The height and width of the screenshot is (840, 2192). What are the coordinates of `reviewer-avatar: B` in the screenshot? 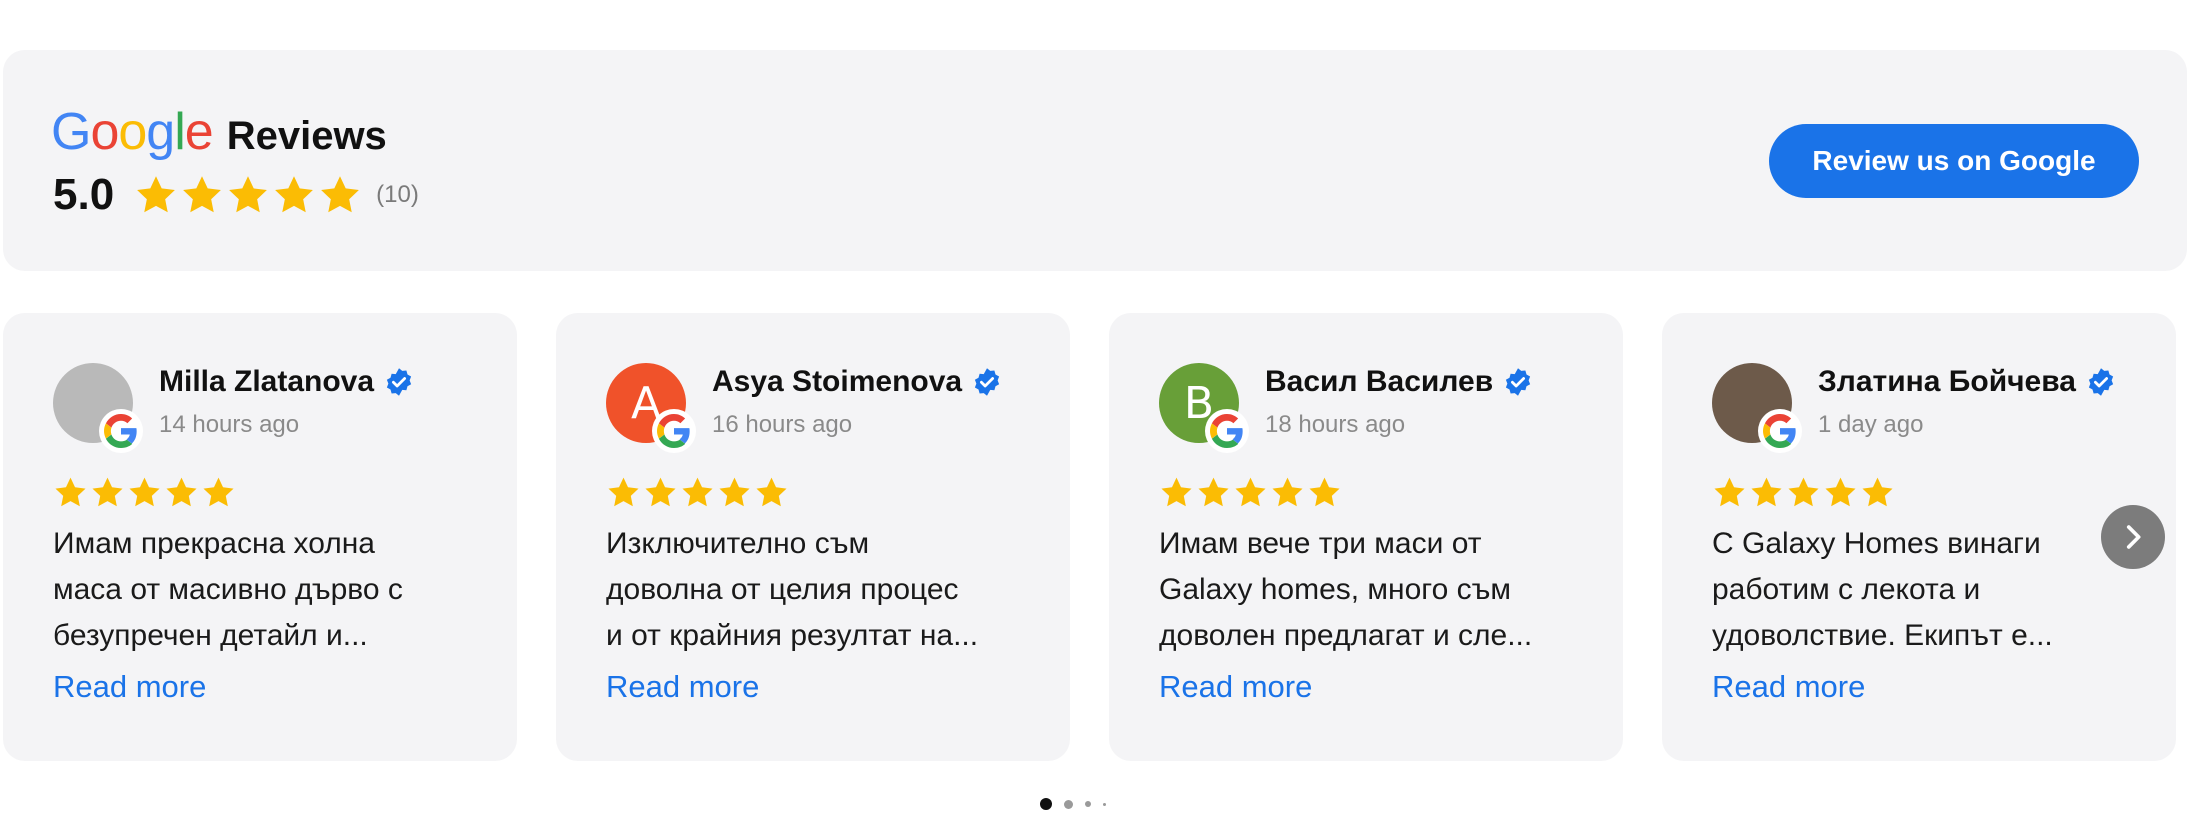 It's located at (1204, 408).